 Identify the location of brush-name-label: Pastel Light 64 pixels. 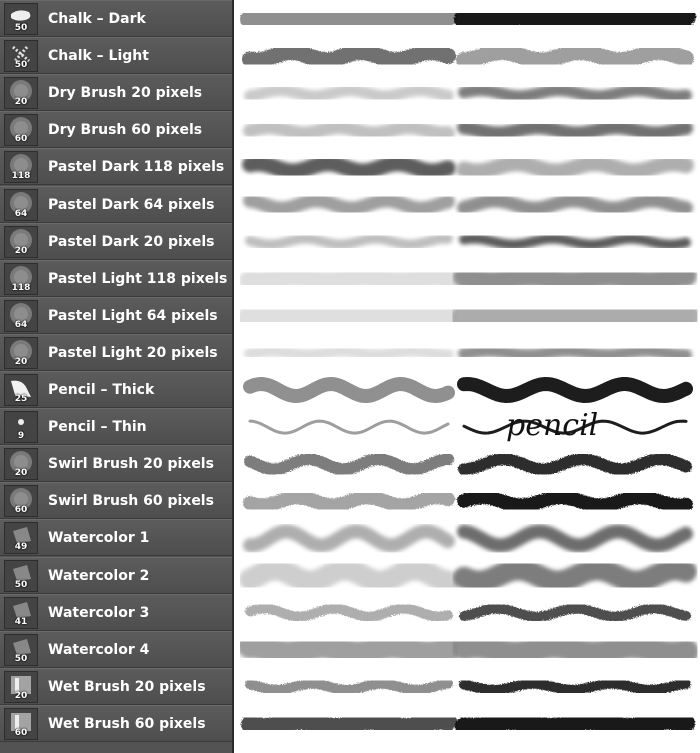
(133, 315).